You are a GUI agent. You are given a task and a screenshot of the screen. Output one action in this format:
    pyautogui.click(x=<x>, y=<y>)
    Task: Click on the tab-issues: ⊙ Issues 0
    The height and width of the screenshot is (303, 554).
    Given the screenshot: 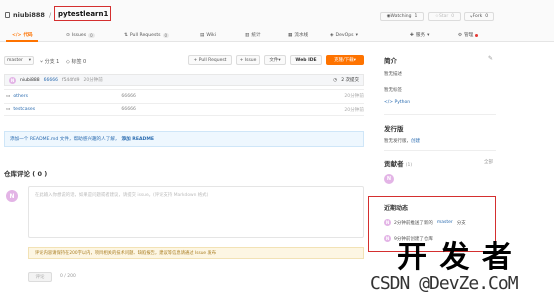 What is the action you would take?
    pyautogui.click(x=80, y=35)
    